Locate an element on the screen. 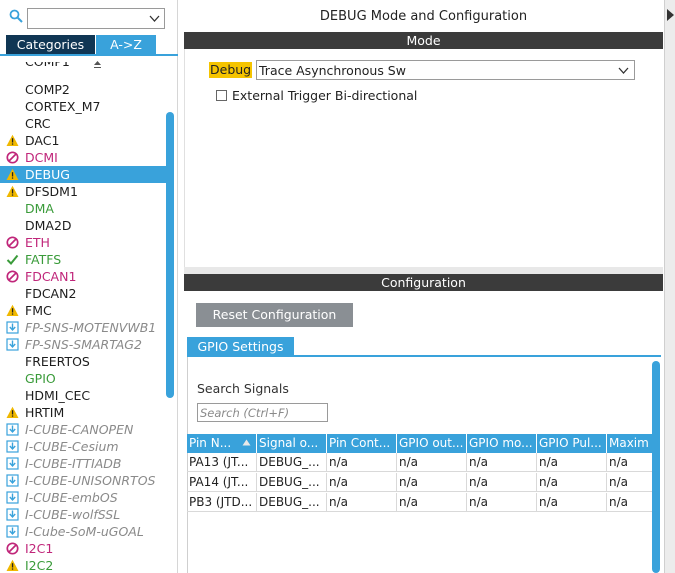 The height and width of the screenshot is (573, 675). column-header: Maxim is located at coordinates (629, 443).